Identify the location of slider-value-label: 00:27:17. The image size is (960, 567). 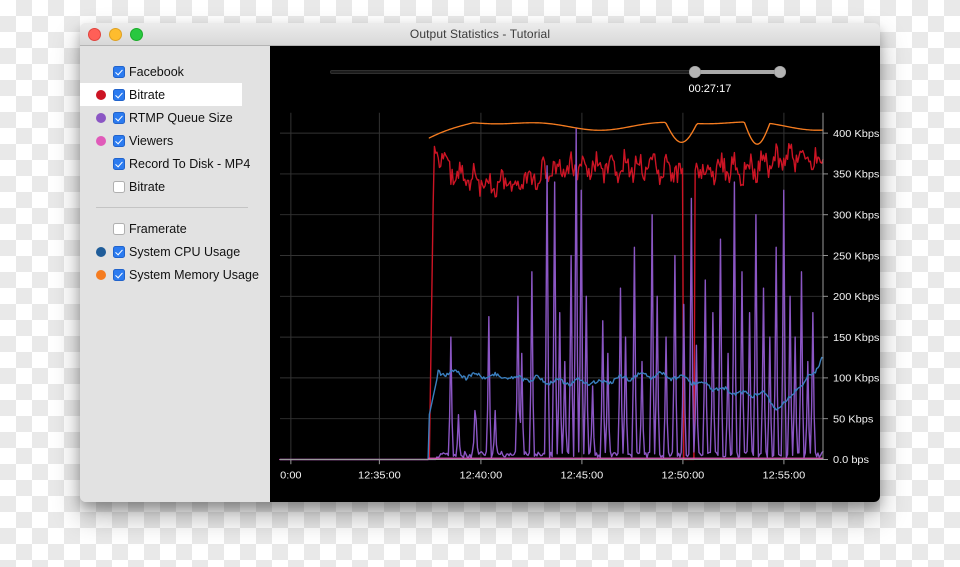
(710, 89).